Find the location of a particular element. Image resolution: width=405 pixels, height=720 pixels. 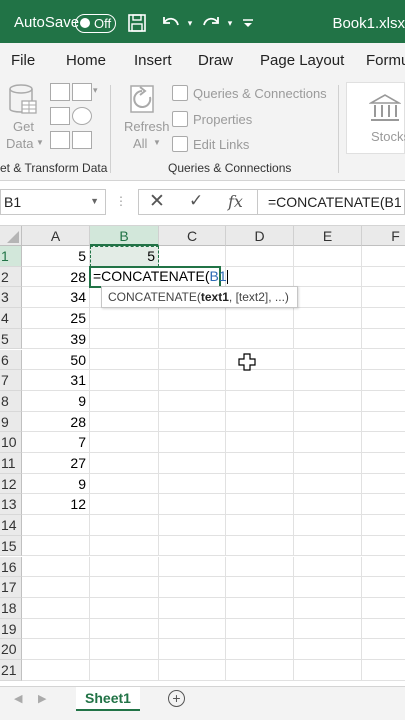

grid-cell: 25 is located at coordinates (56, 318).